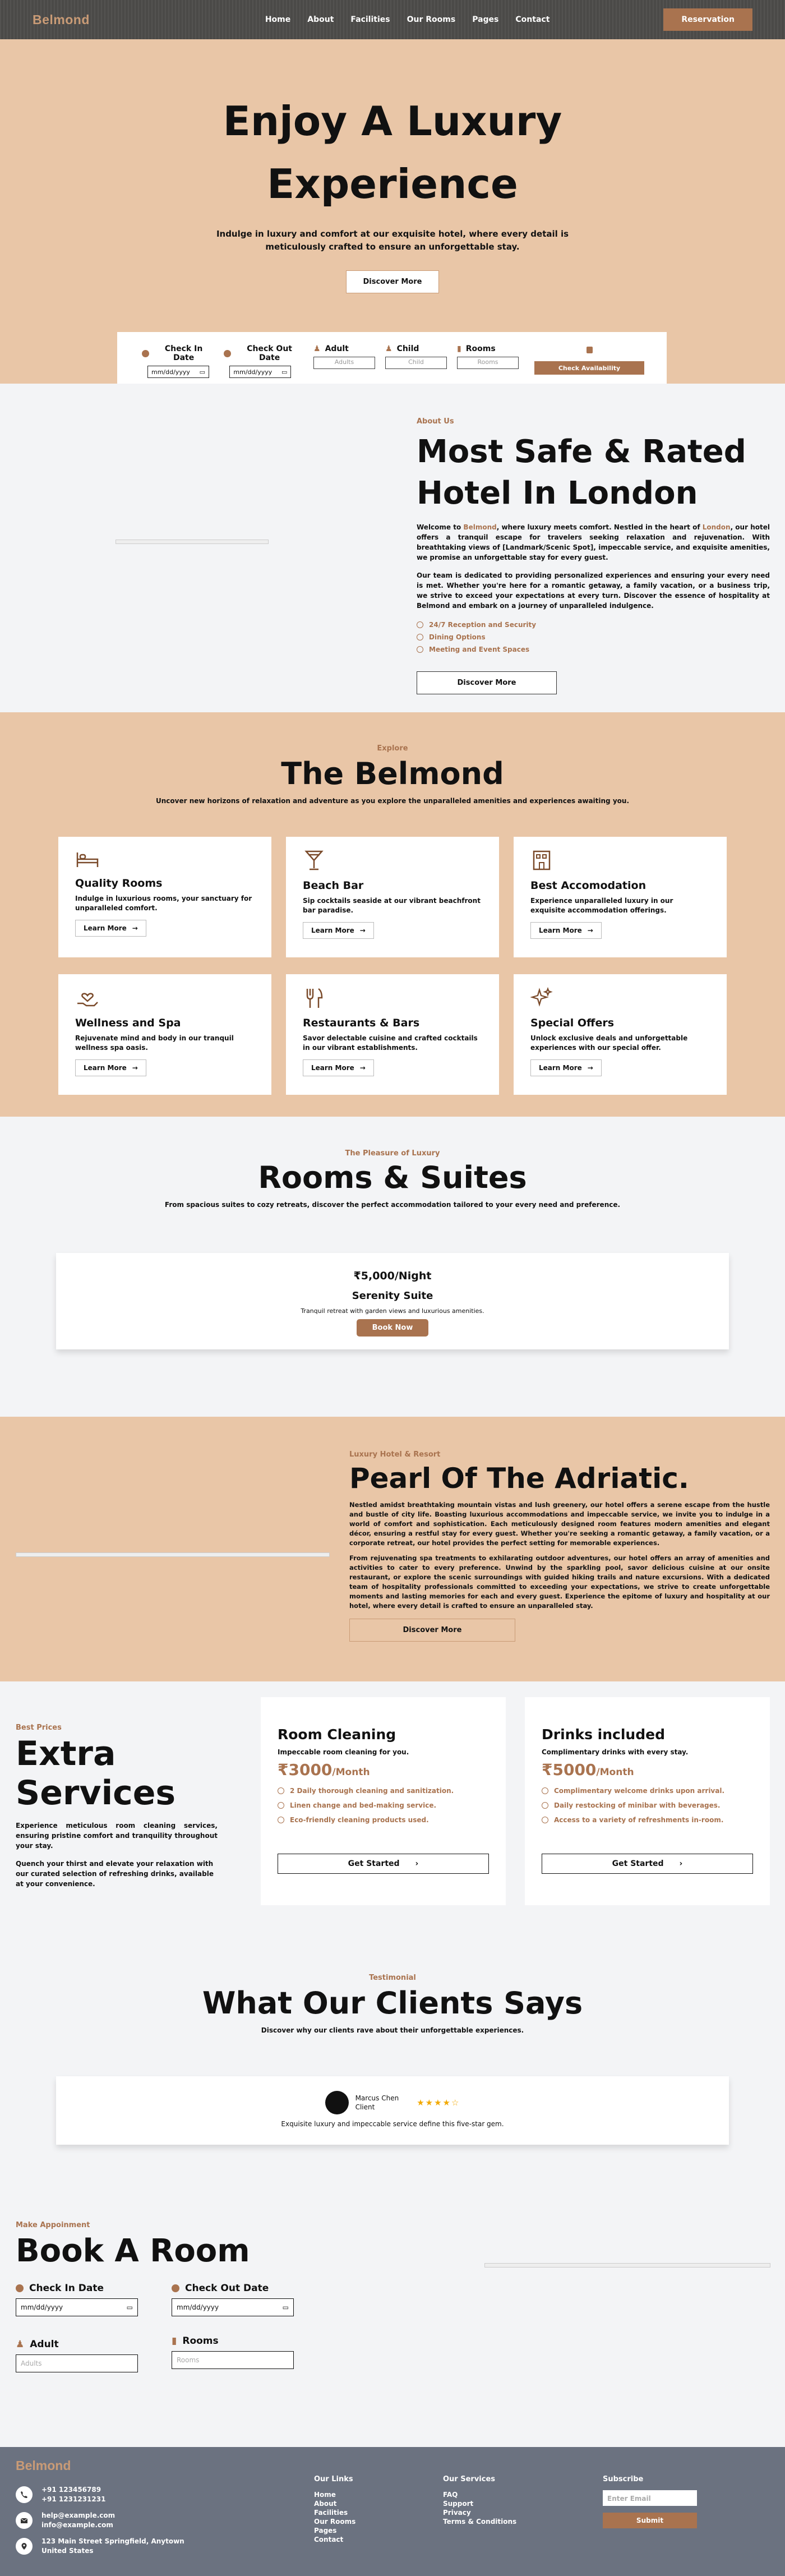 The height and width of the screenshot is (2576, 785). What do you see at coordinates (20, 2344) in the screenshot?
I see `person-icon: ♟` at bounding box center [20, 2344].